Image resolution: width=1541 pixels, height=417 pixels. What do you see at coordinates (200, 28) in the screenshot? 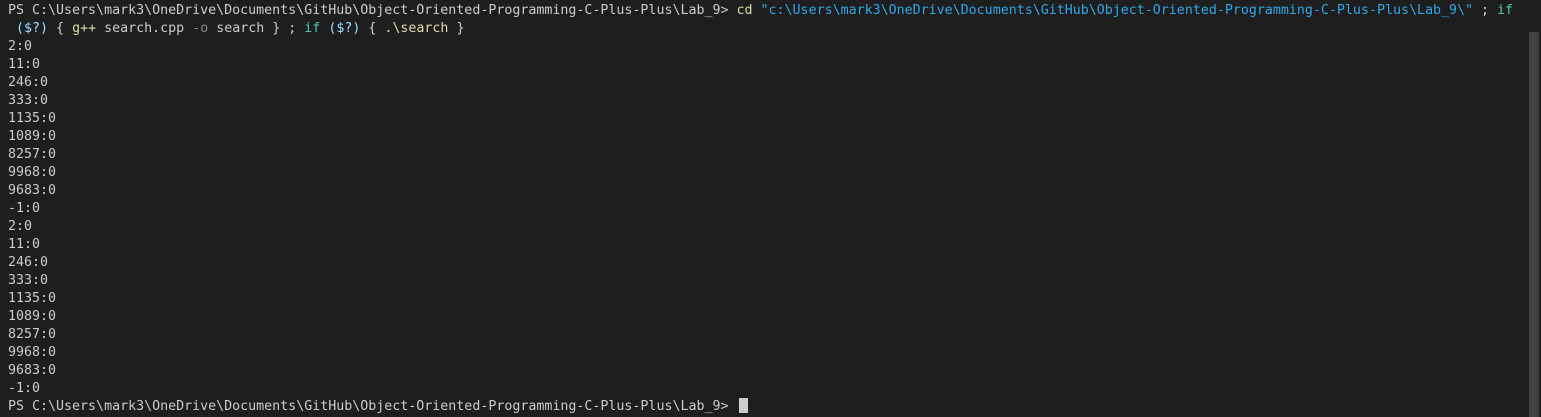
I see `output-flag: -o` at bounding box center [200, 28].